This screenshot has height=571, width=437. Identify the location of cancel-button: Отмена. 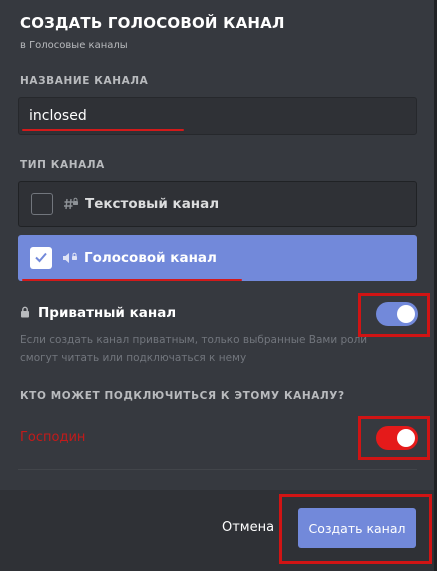
(248, 527).